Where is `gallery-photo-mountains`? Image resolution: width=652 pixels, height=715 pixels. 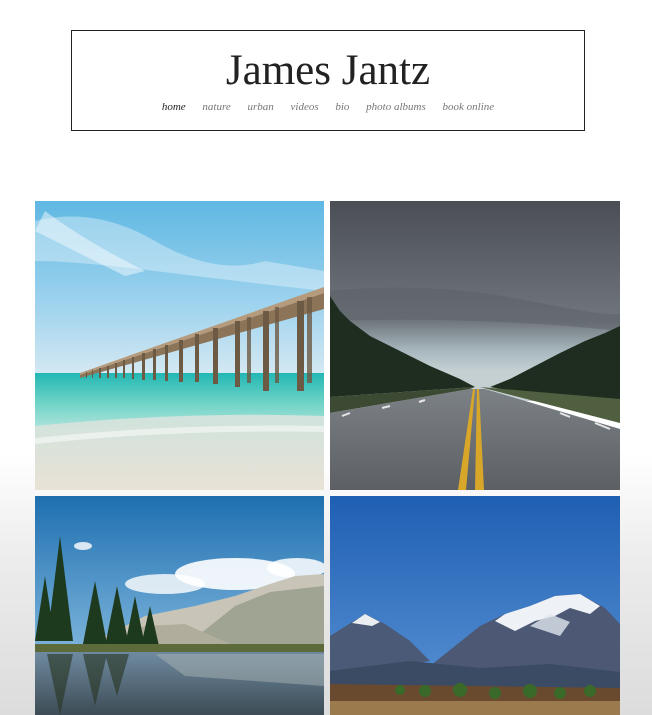
gallery-photo-mountains is located at coordinates (475, 605).